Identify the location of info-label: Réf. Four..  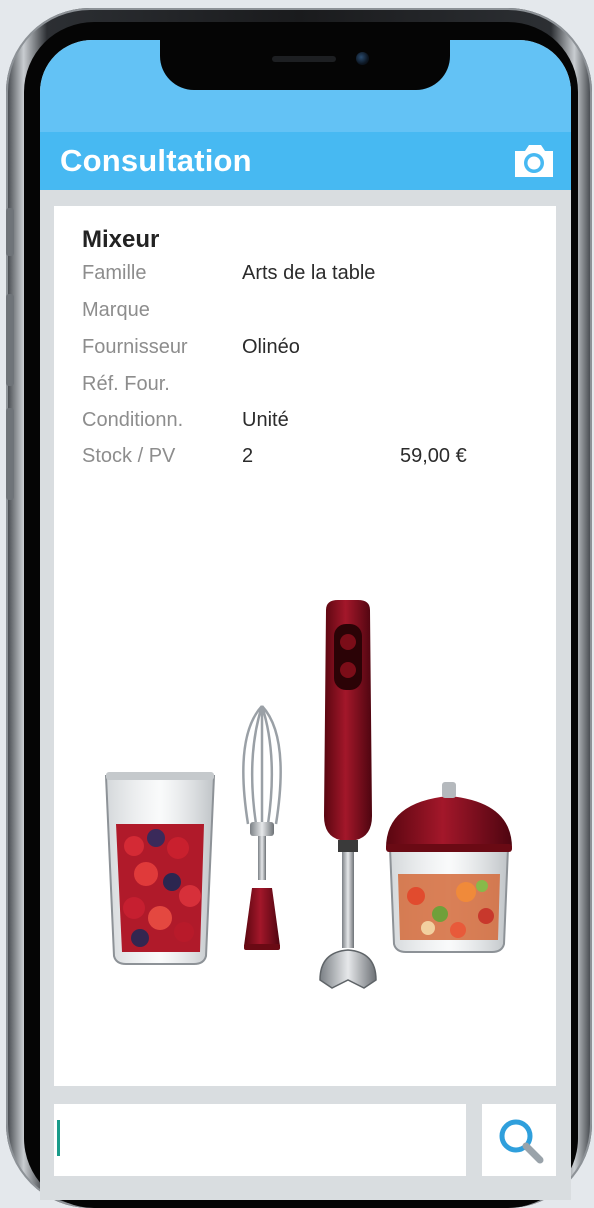
(126, 384).